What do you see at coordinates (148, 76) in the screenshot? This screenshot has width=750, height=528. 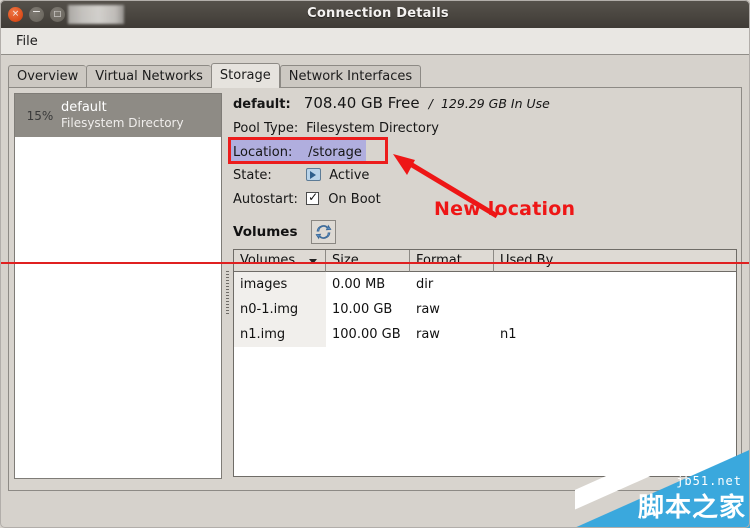 I see `tab-virtual-networks: Virtual Networks` at bounding box center [148, 76].